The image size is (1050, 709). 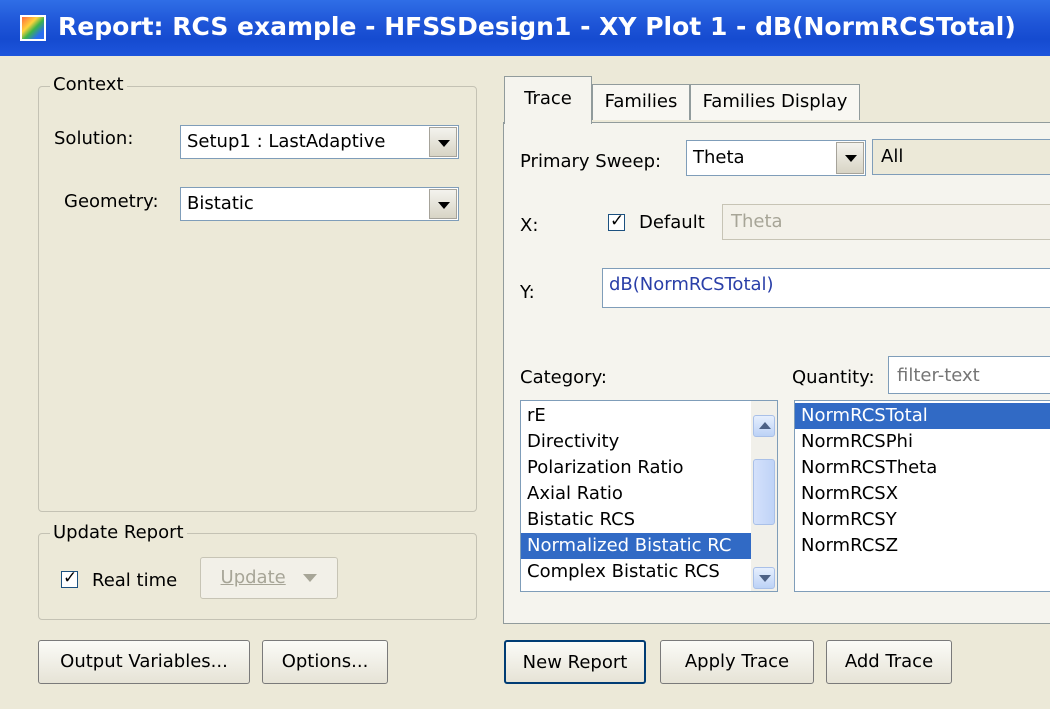 I want to click on list-item: Polarization Ratio, so click(x=636, y=468).